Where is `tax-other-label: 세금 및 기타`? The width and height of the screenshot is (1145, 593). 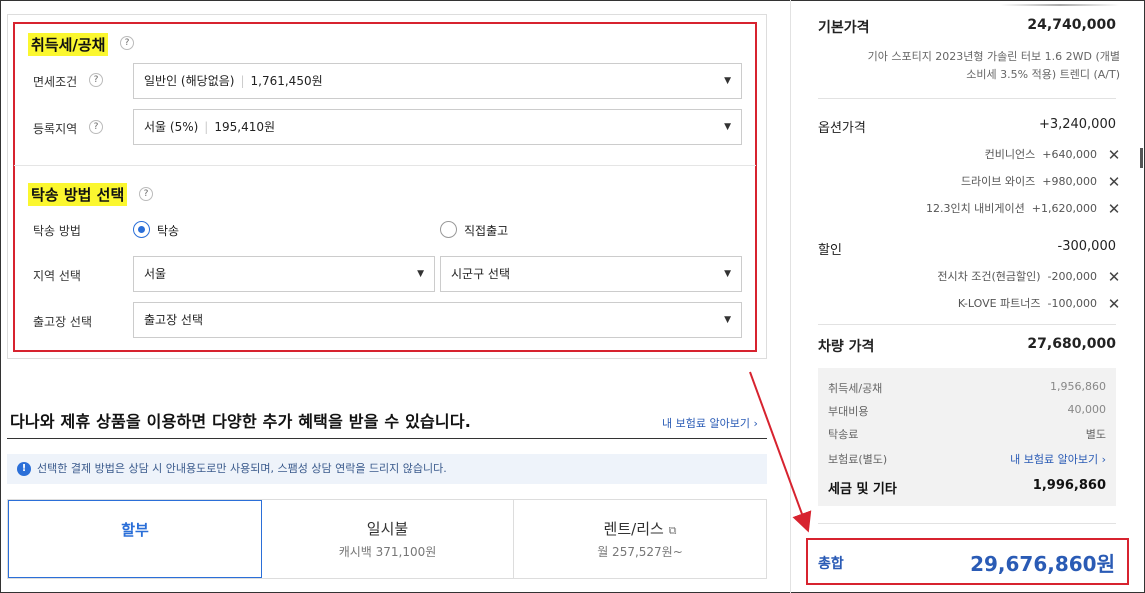
tax-other-label: 세금 및 기타 is located at coordinates (862, 489).